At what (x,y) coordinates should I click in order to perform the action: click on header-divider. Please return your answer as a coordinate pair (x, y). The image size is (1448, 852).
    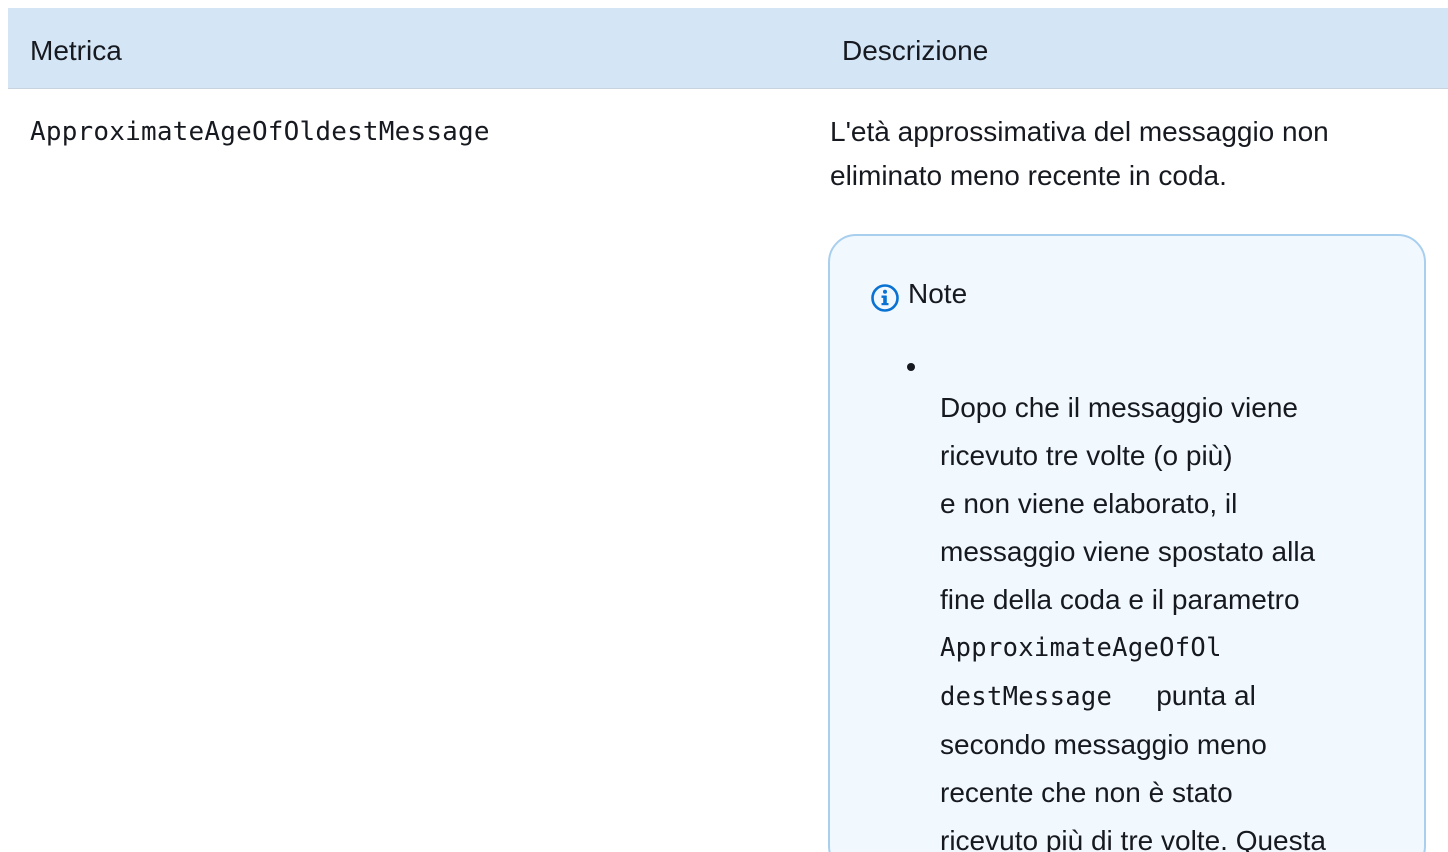
    Looking at the image, I should click on (728, 88).